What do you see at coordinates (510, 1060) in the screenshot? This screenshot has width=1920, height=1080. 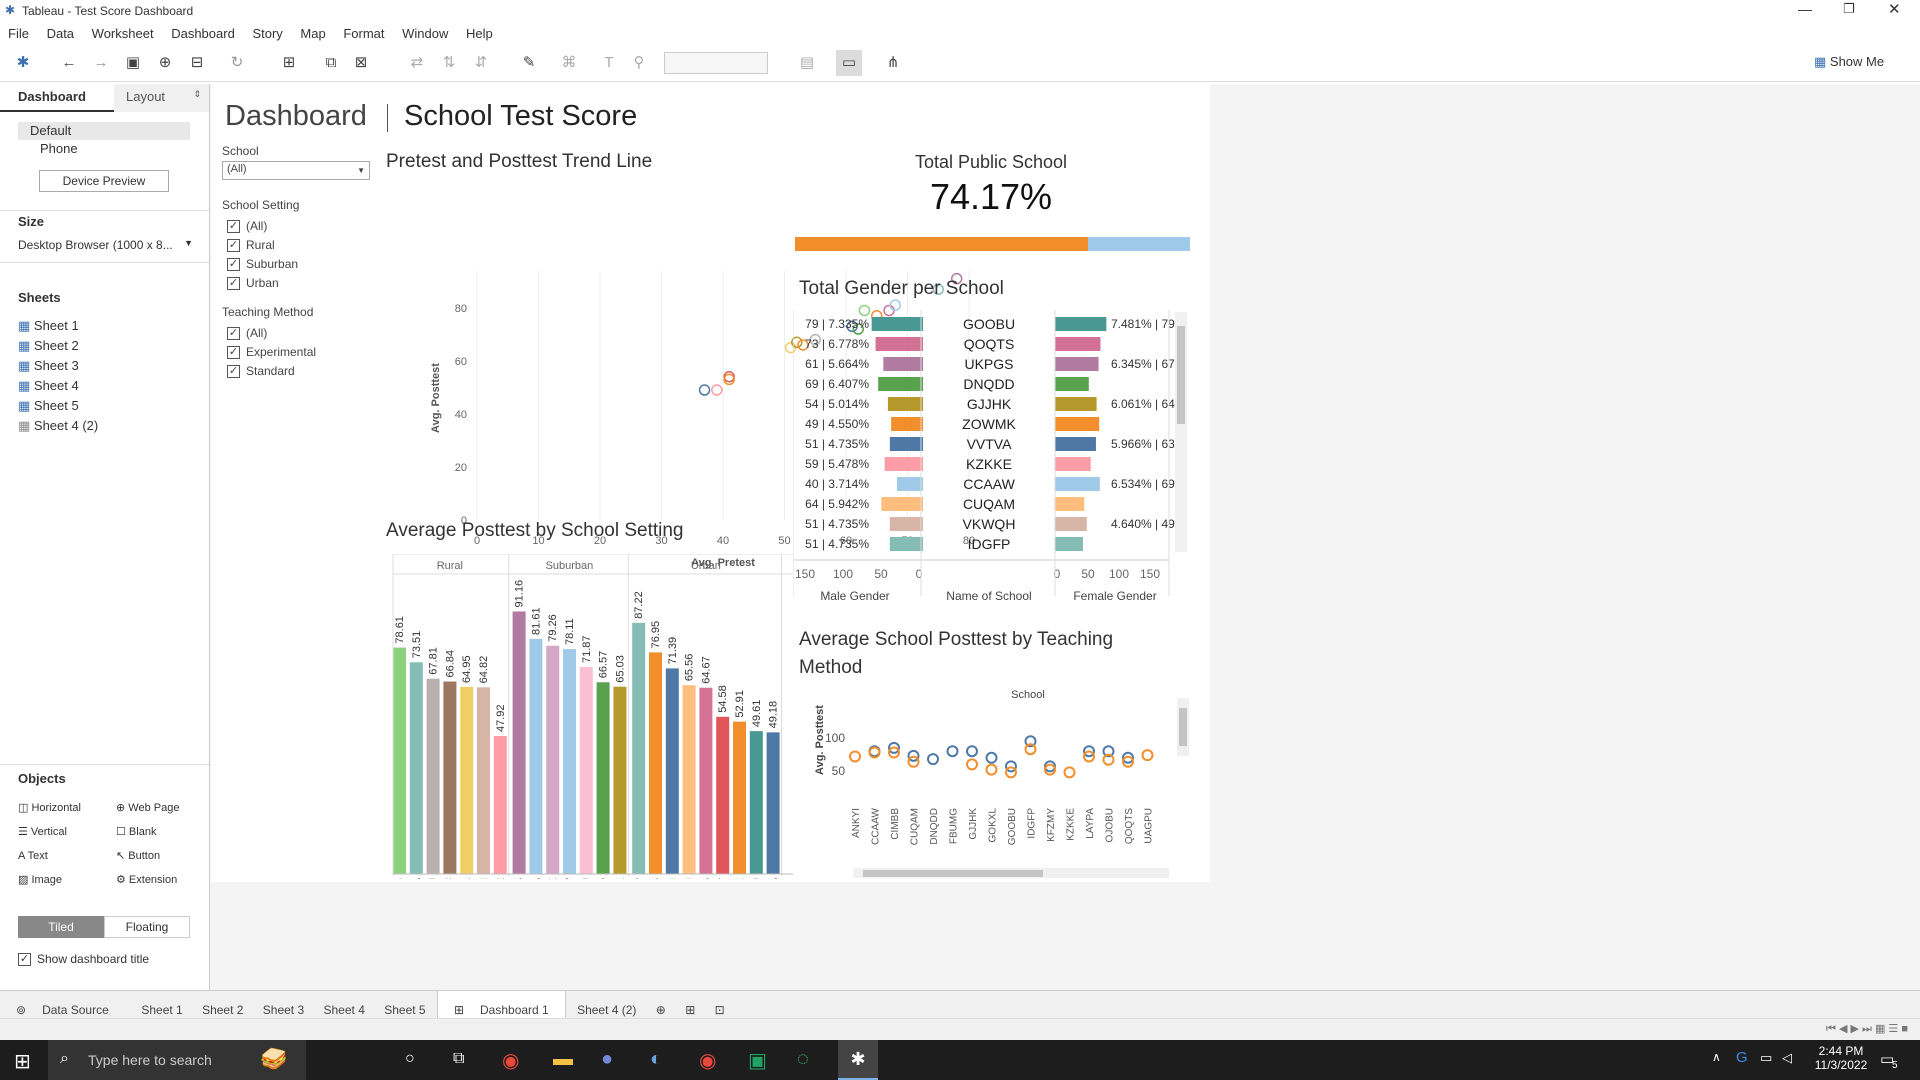 I see `chrome-icon: ◉` at bounding box center [510, 1060].